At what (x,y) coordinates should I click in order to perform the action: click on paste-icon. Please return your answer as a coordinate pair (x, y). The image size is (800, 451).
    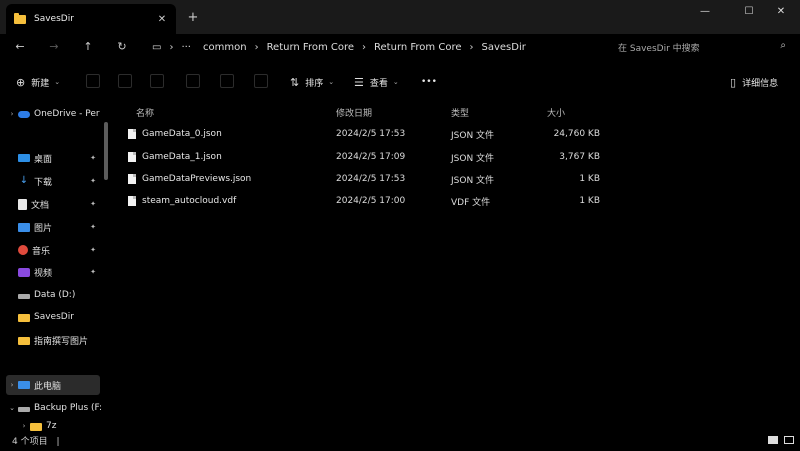
    Looking at the image, I should click on (157, 81).